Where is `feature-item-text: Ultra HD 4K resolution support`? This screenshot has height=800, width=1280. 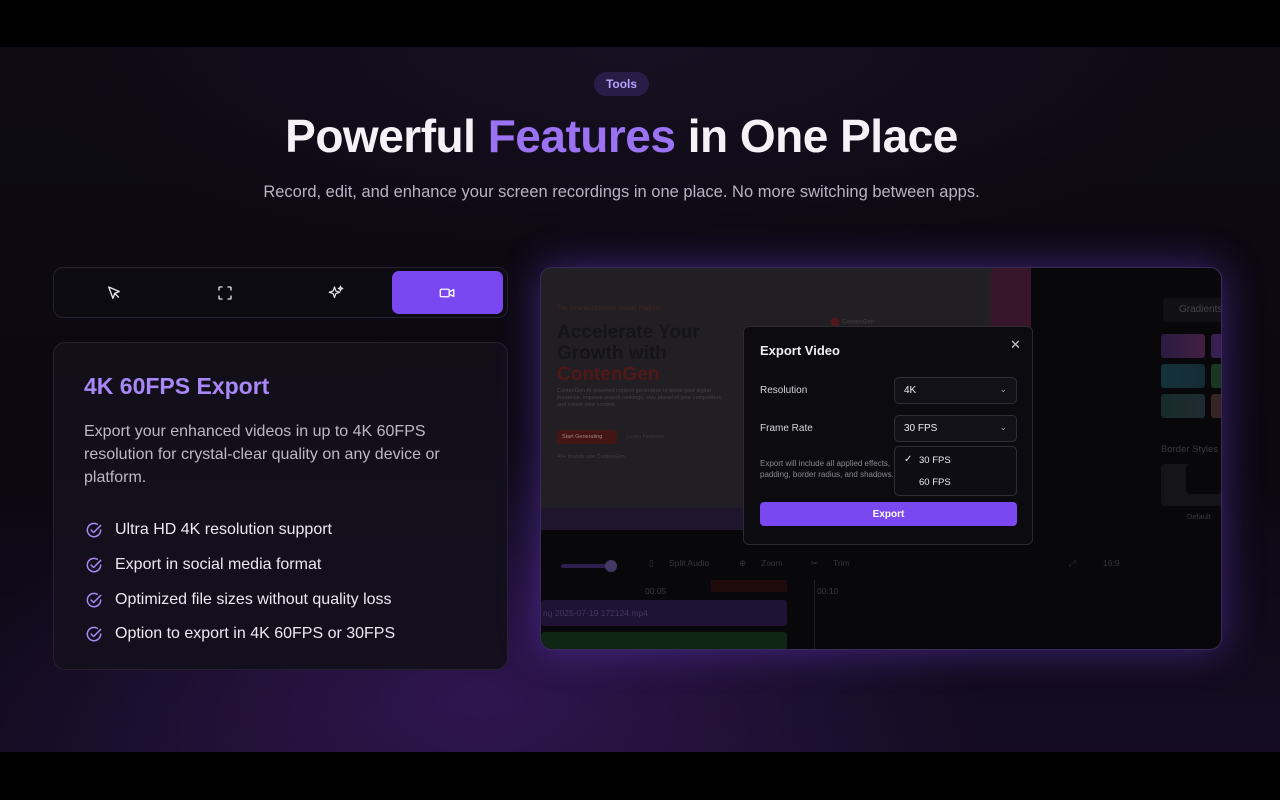
feature-item-text: Ultra HD 4K resolution support is located at coordinates (223, 530).